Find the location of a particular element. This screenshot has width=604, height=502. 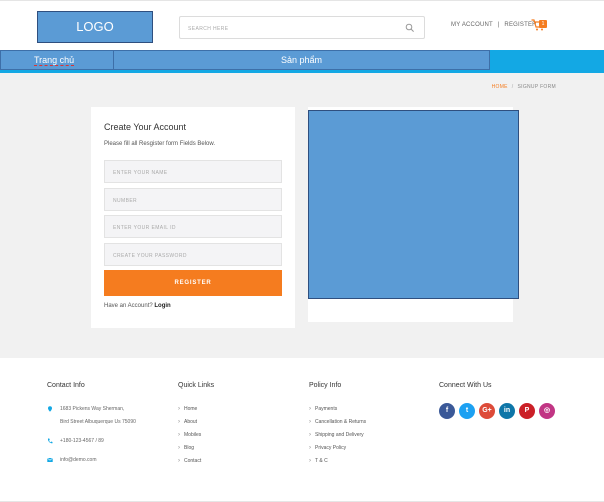

have-account-text: Have an Account? Login is located at coordinates (137, 306).